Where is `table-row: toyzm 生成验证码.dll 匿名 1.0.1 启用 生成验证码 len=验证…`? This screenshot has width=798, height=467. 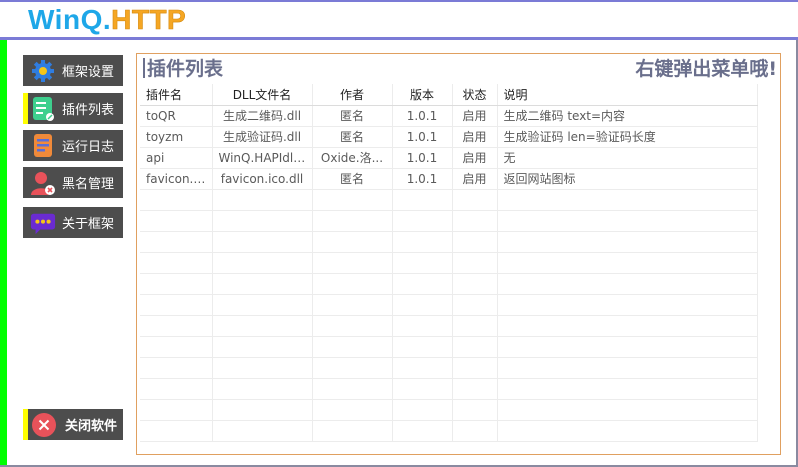 table-row: toyzm 生成验证码.dll 匿名 1.0.1 启用 生成验证码 len=验证… is located at coordinates (449, 137).